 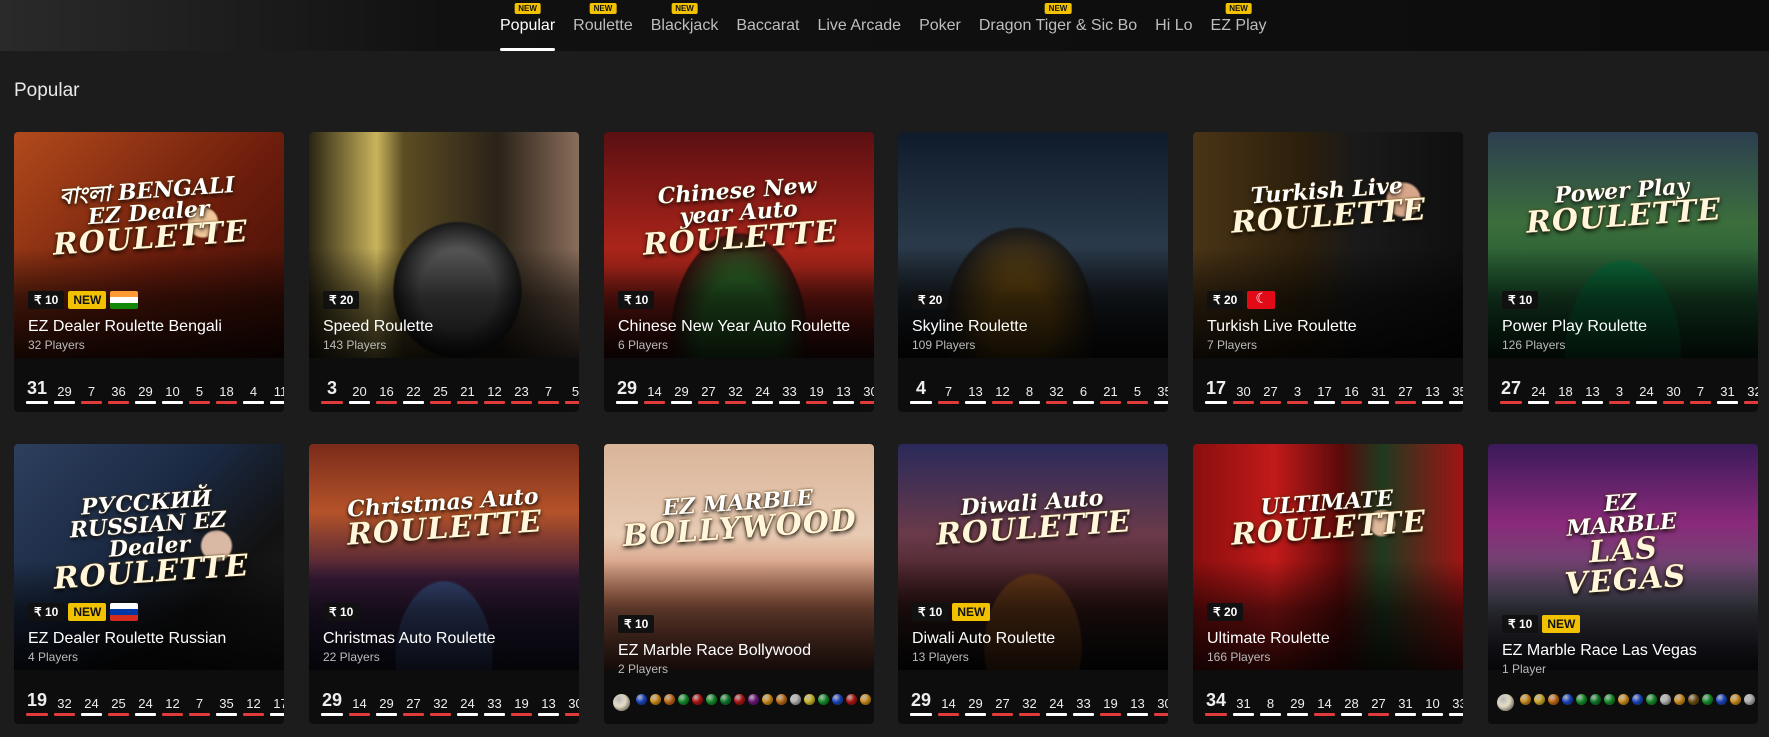 What do you see at coordinates (643, 345) in the screenshot?
I see `player-count: 6 Players` at bounding box center [643, 345].